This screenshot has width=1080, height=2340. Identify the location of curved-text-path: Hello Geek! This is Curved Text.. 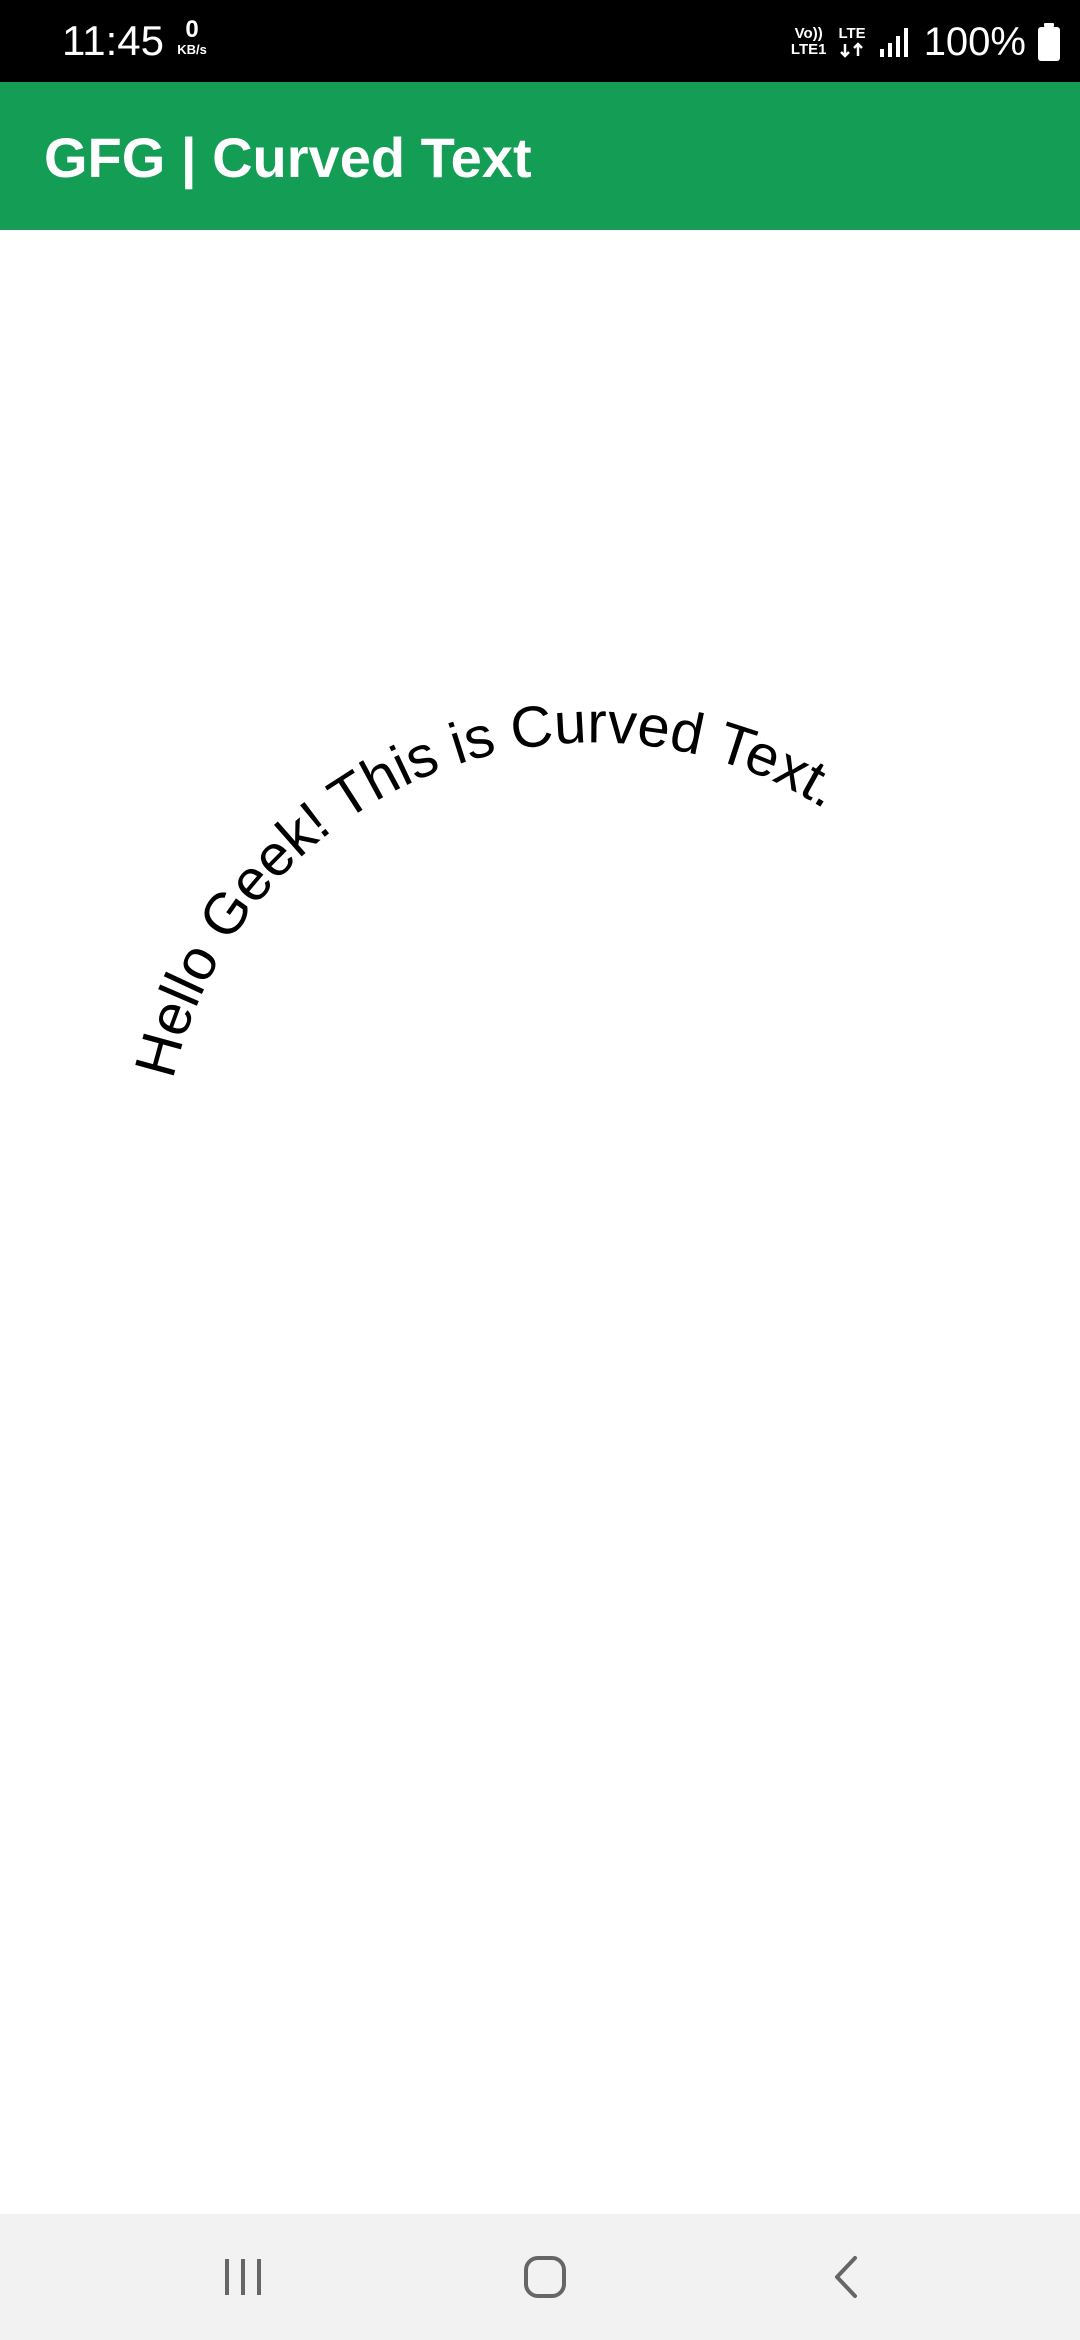
(487, 886).